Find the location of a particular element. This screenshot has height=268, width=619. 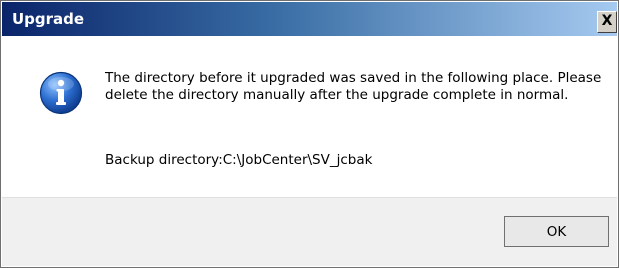

info-icon is located at coordinates (61, 93).